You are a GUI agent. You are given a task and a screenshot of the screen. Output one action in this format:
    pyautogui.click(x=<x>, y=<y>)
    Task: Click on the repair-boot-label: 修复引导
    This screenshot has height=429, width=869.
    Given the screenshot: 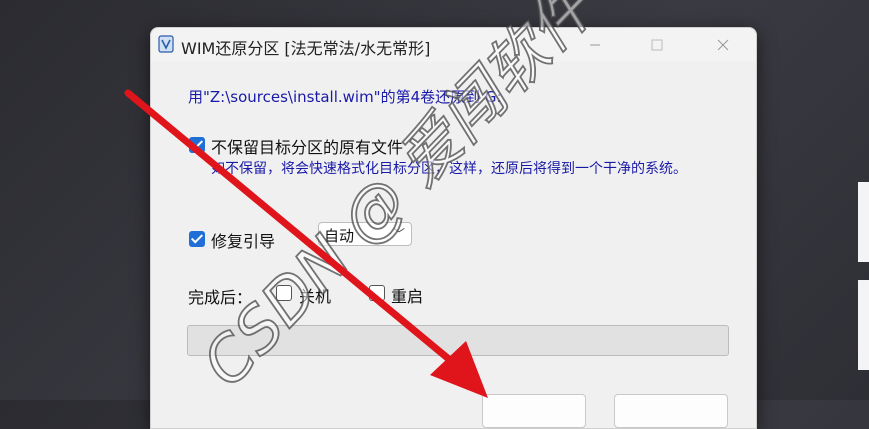 What is the action you would take?
    pyautogui.click(x=243, y=240)
    